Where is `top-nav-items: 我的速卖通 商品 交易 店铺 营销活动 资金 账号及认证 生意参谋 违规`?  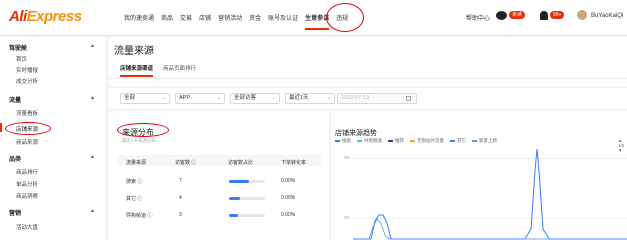 top-nav-items: 我的速卖通 商品 交易 店铺 营销活动 资金 账号及认证 生意参谋 违规 is located at coordinates (236, 21).